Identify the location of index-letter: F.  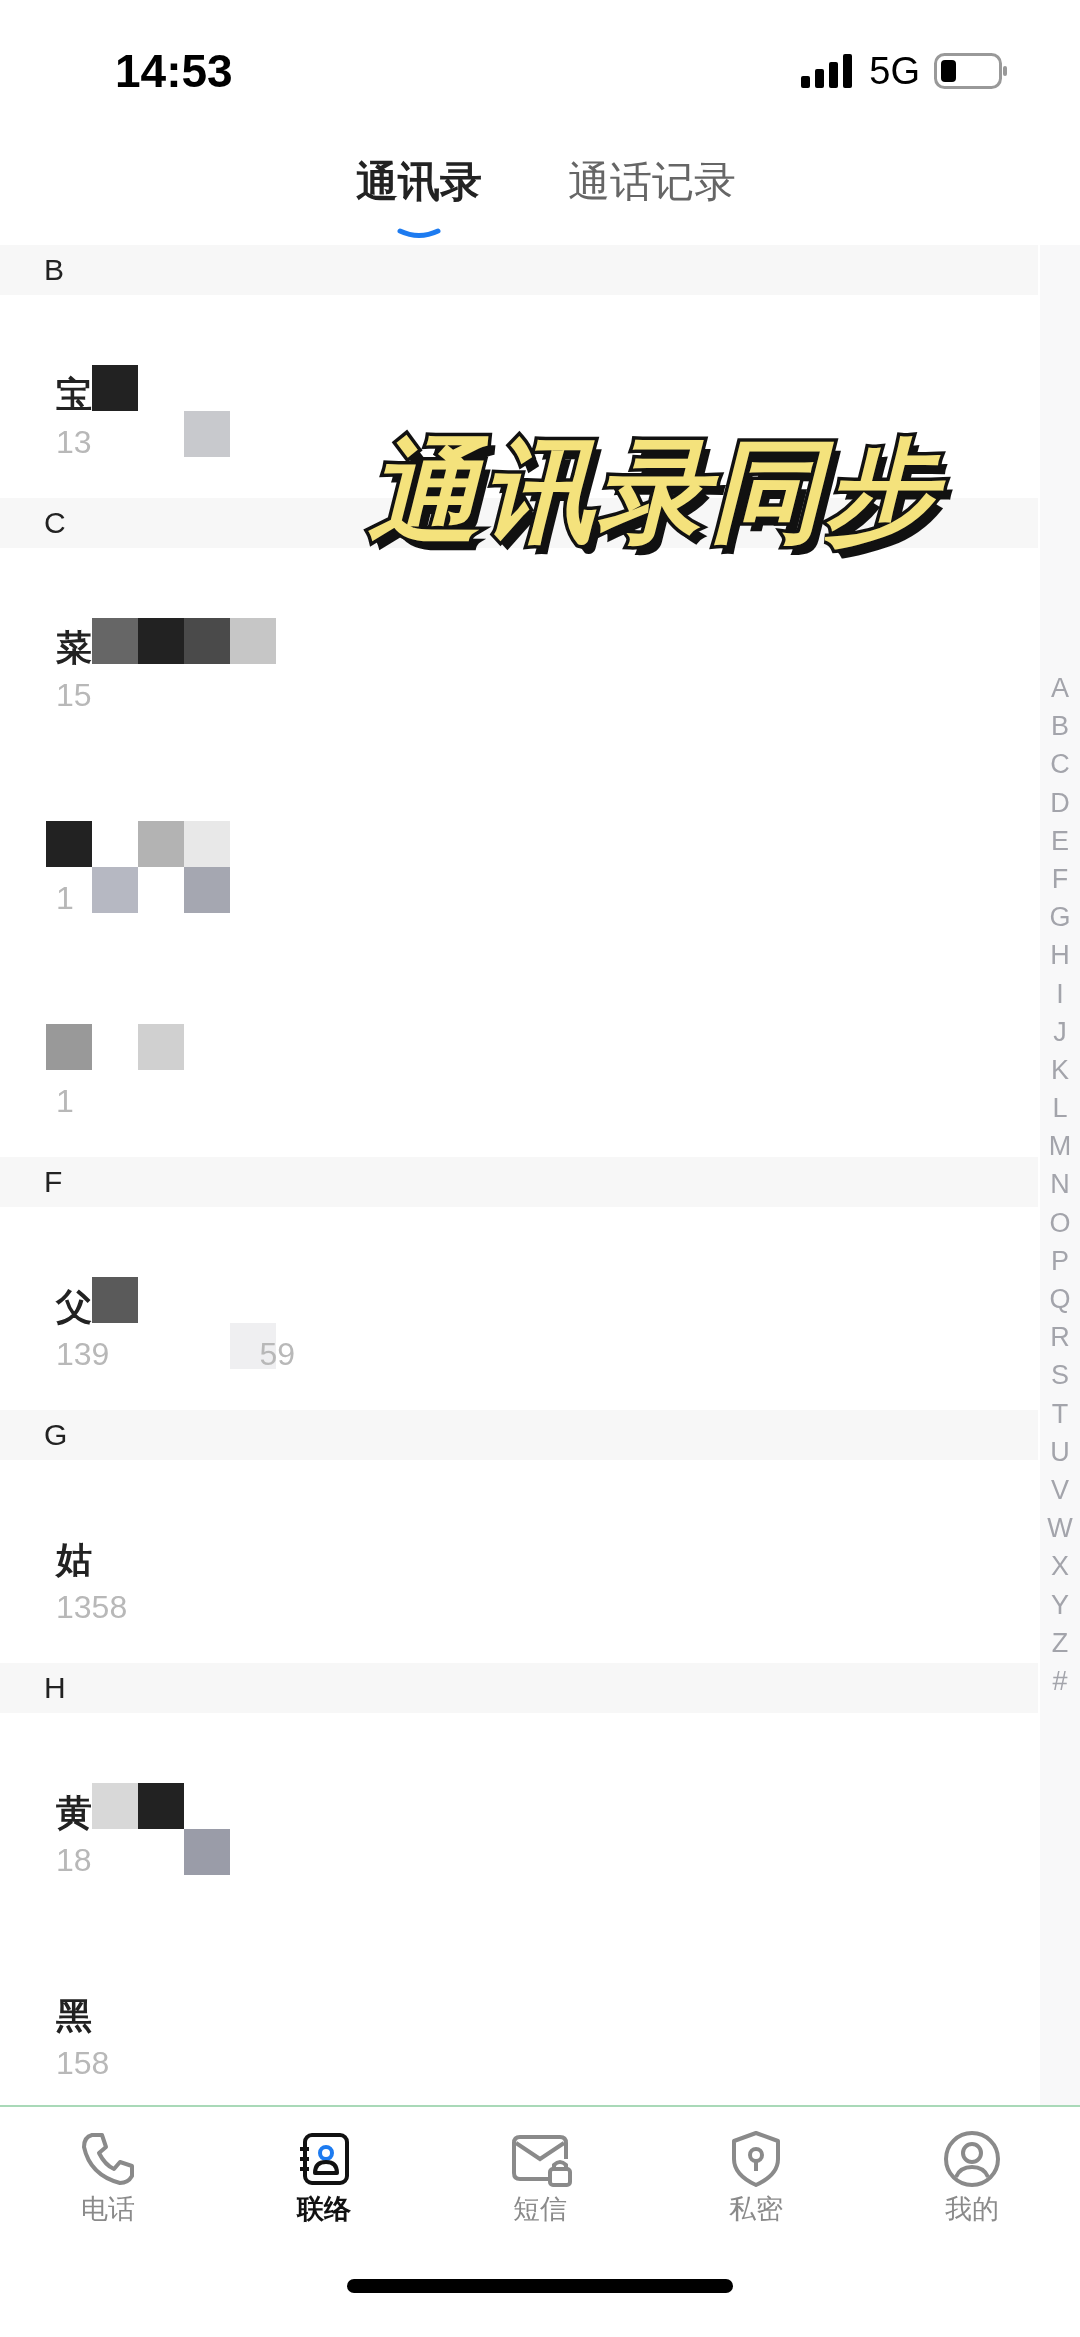
(1060, 879).